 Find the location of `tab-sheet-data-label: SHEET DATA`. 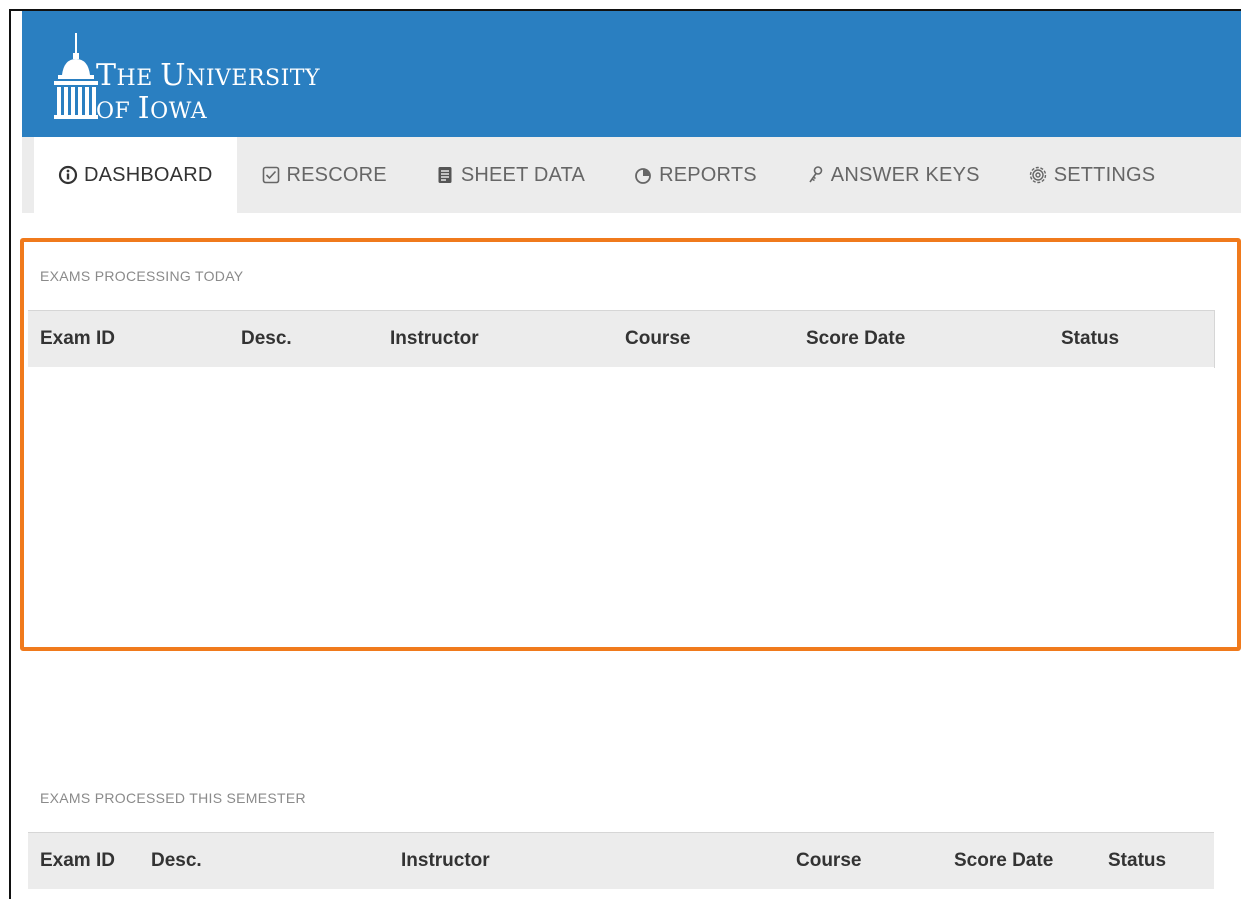

tab-sheet-data-label: SHEET DATA is located at coordinates (523, 174).